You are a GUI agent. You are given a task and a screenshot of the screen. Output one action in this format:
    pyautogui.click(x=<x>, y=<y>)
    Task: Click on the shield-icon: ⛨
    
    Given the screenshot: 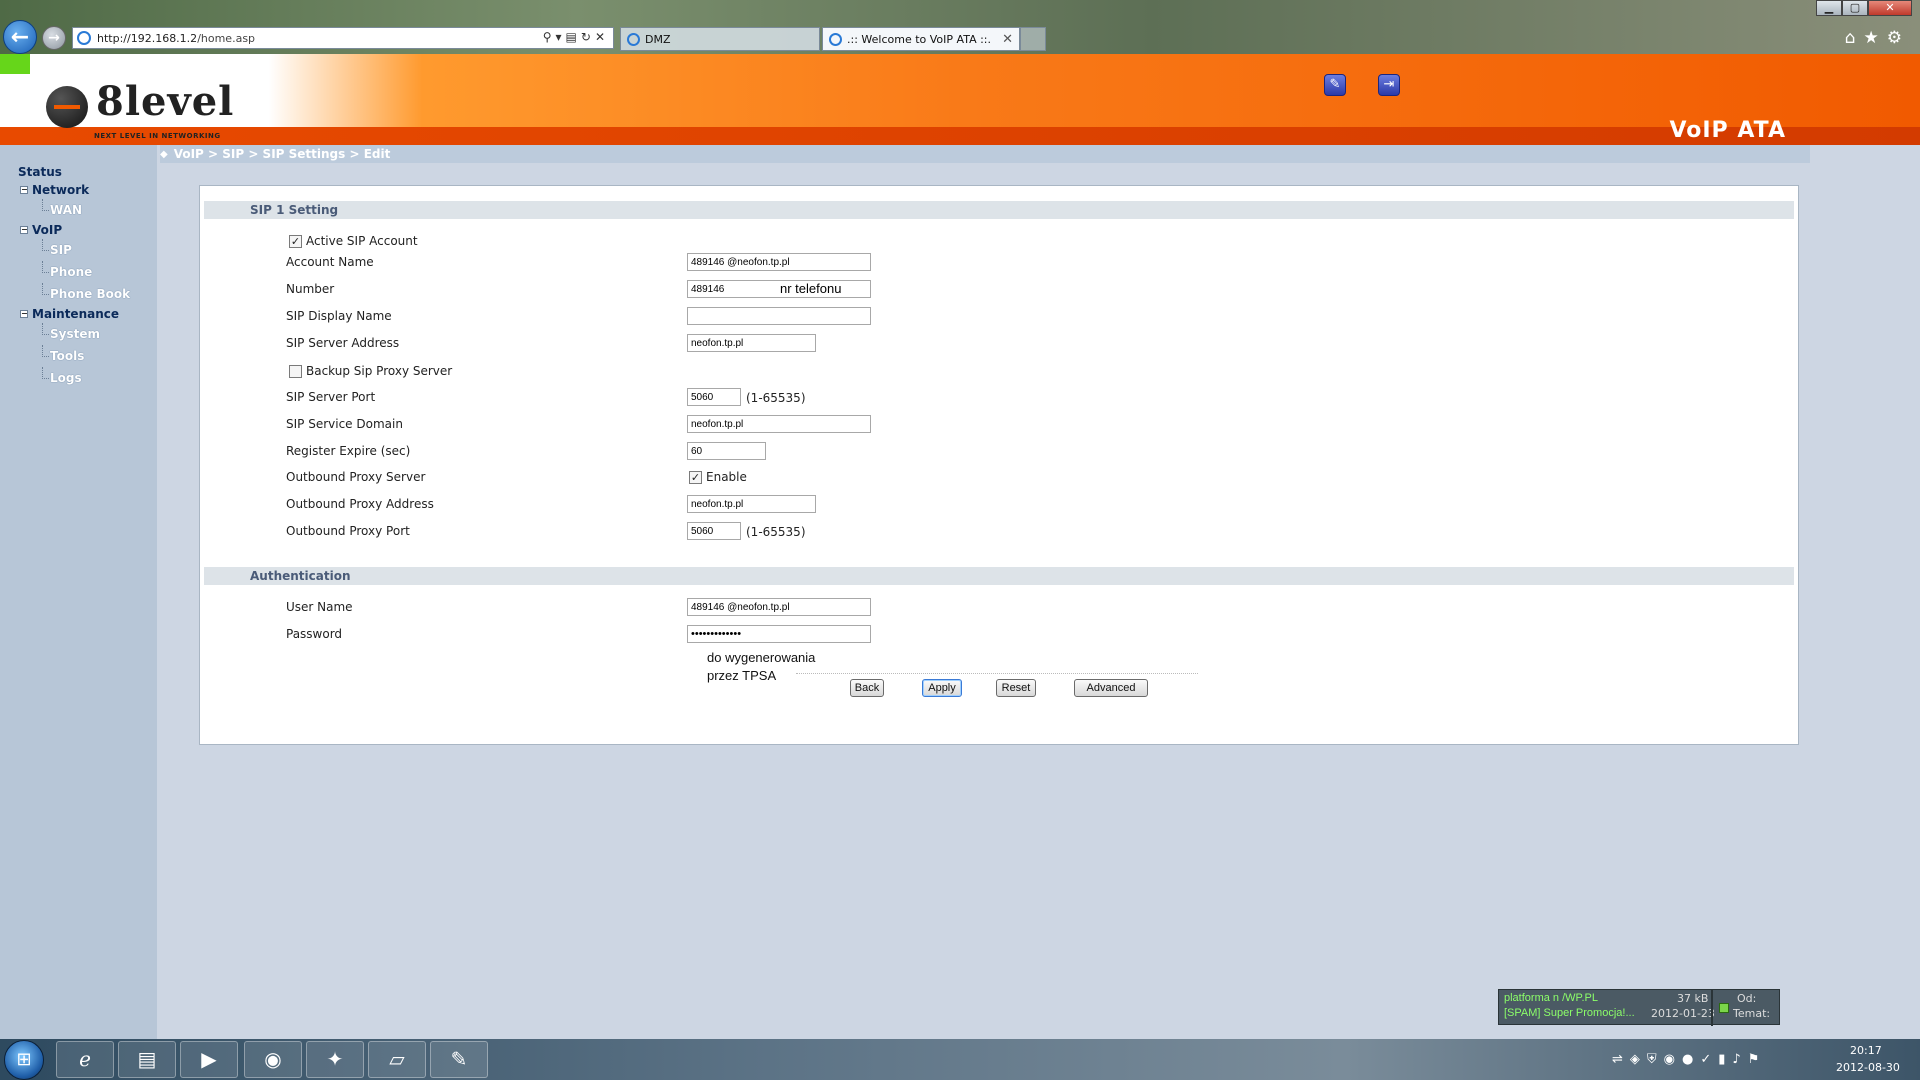 What is the action you would take?
    pyautogui.click(x=1655, y=1059)
    